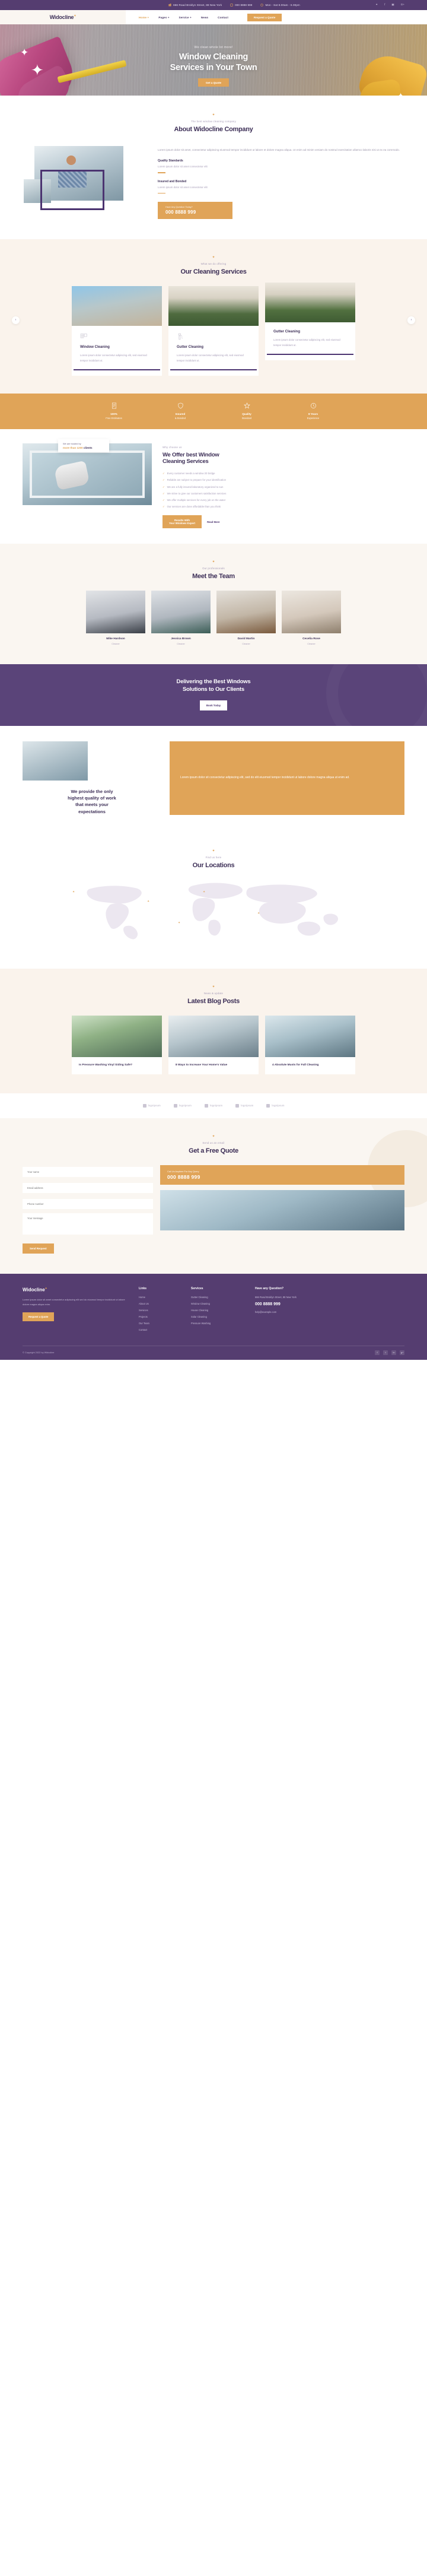 The height and width of the screenshot is (2576, 427). I want to click on about-call-box: Have Any Question Today? 000 8888 999, so click(195, 211).